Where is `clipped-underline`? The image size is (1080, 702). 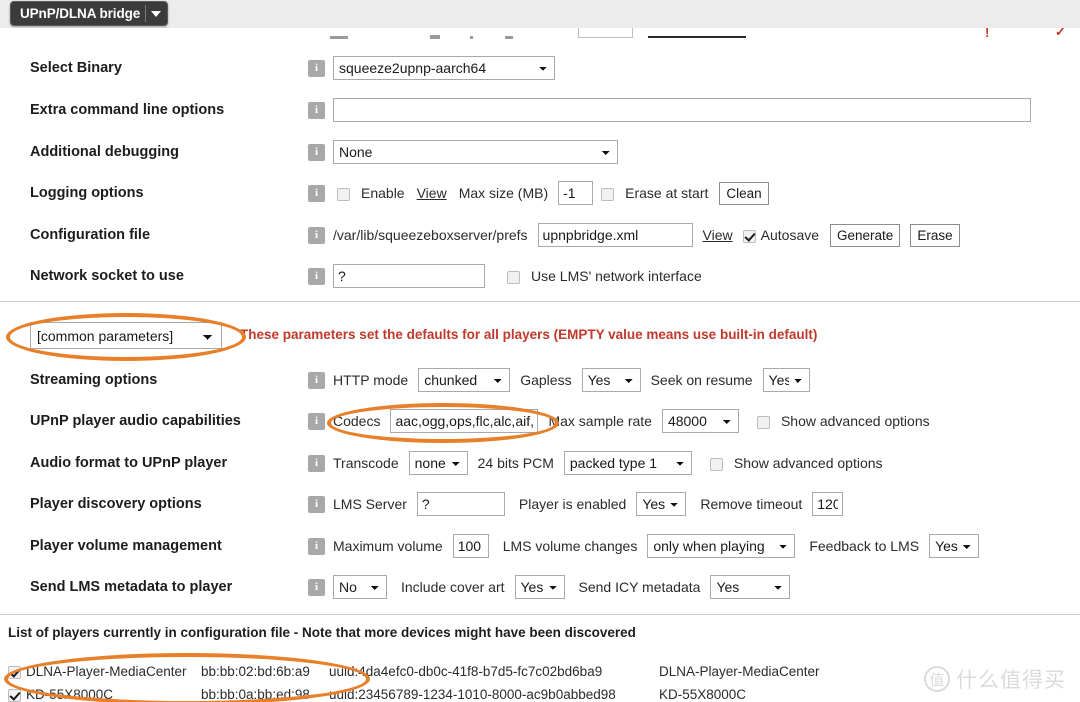
clipped-underline is located at coordinates (697, 37).